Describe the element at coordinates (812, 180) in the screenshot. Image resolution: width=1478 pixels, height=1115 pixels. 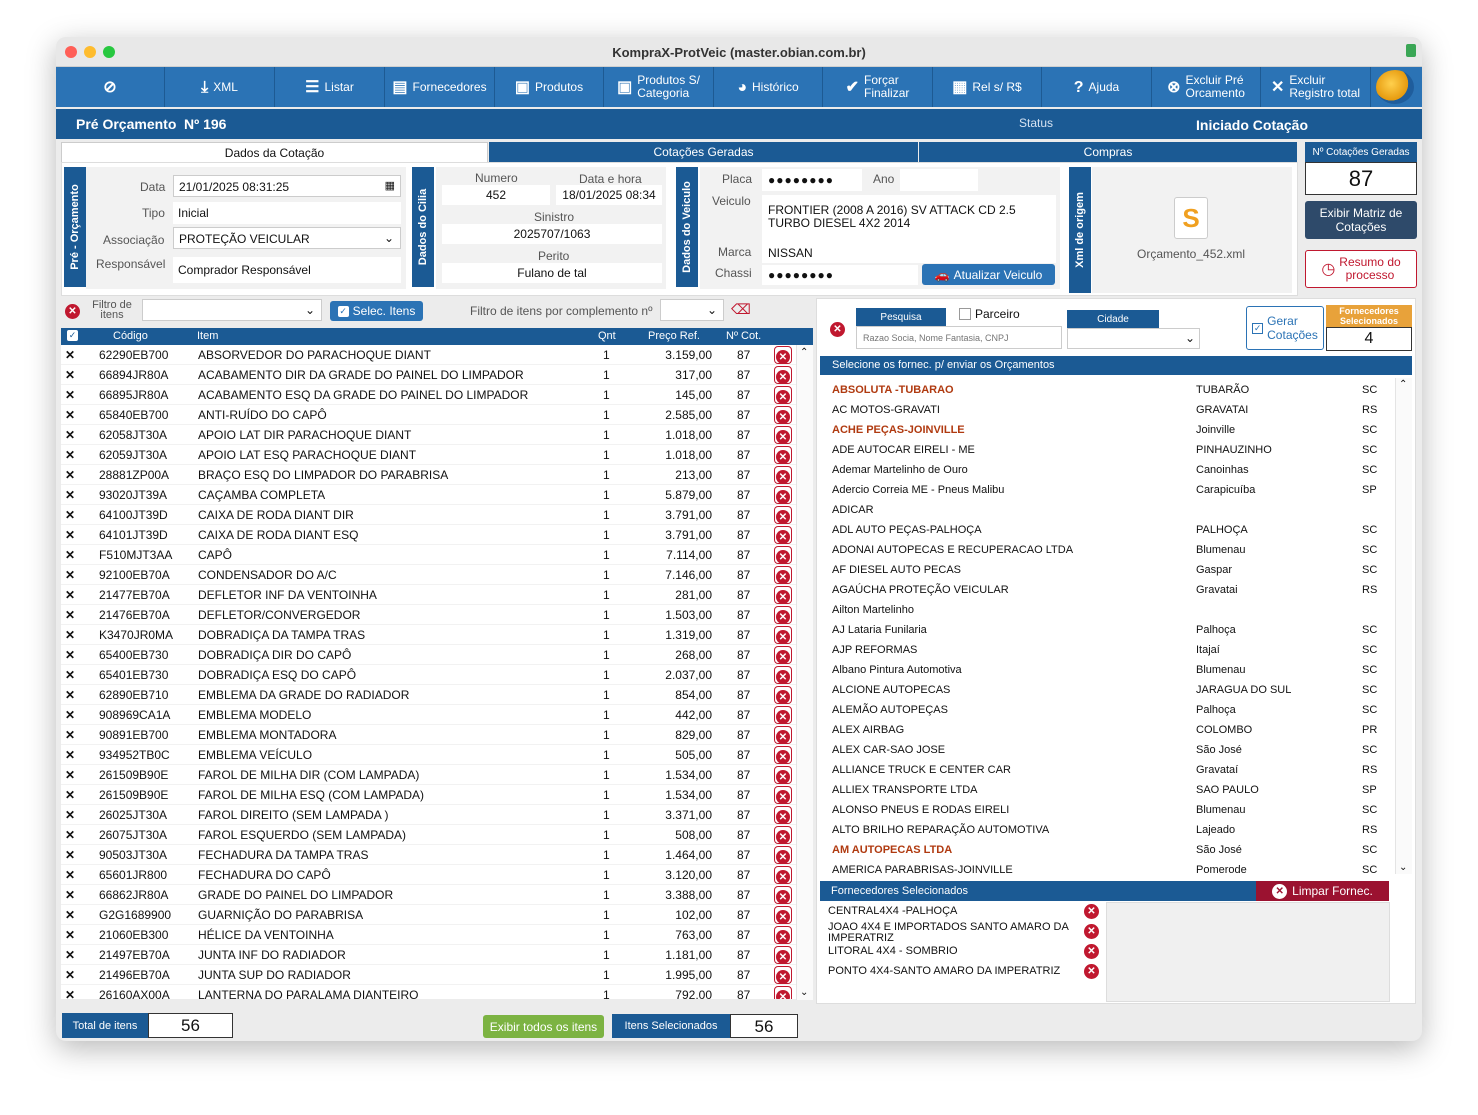
I see `placa-field: ●●●●●●●●` at that location.